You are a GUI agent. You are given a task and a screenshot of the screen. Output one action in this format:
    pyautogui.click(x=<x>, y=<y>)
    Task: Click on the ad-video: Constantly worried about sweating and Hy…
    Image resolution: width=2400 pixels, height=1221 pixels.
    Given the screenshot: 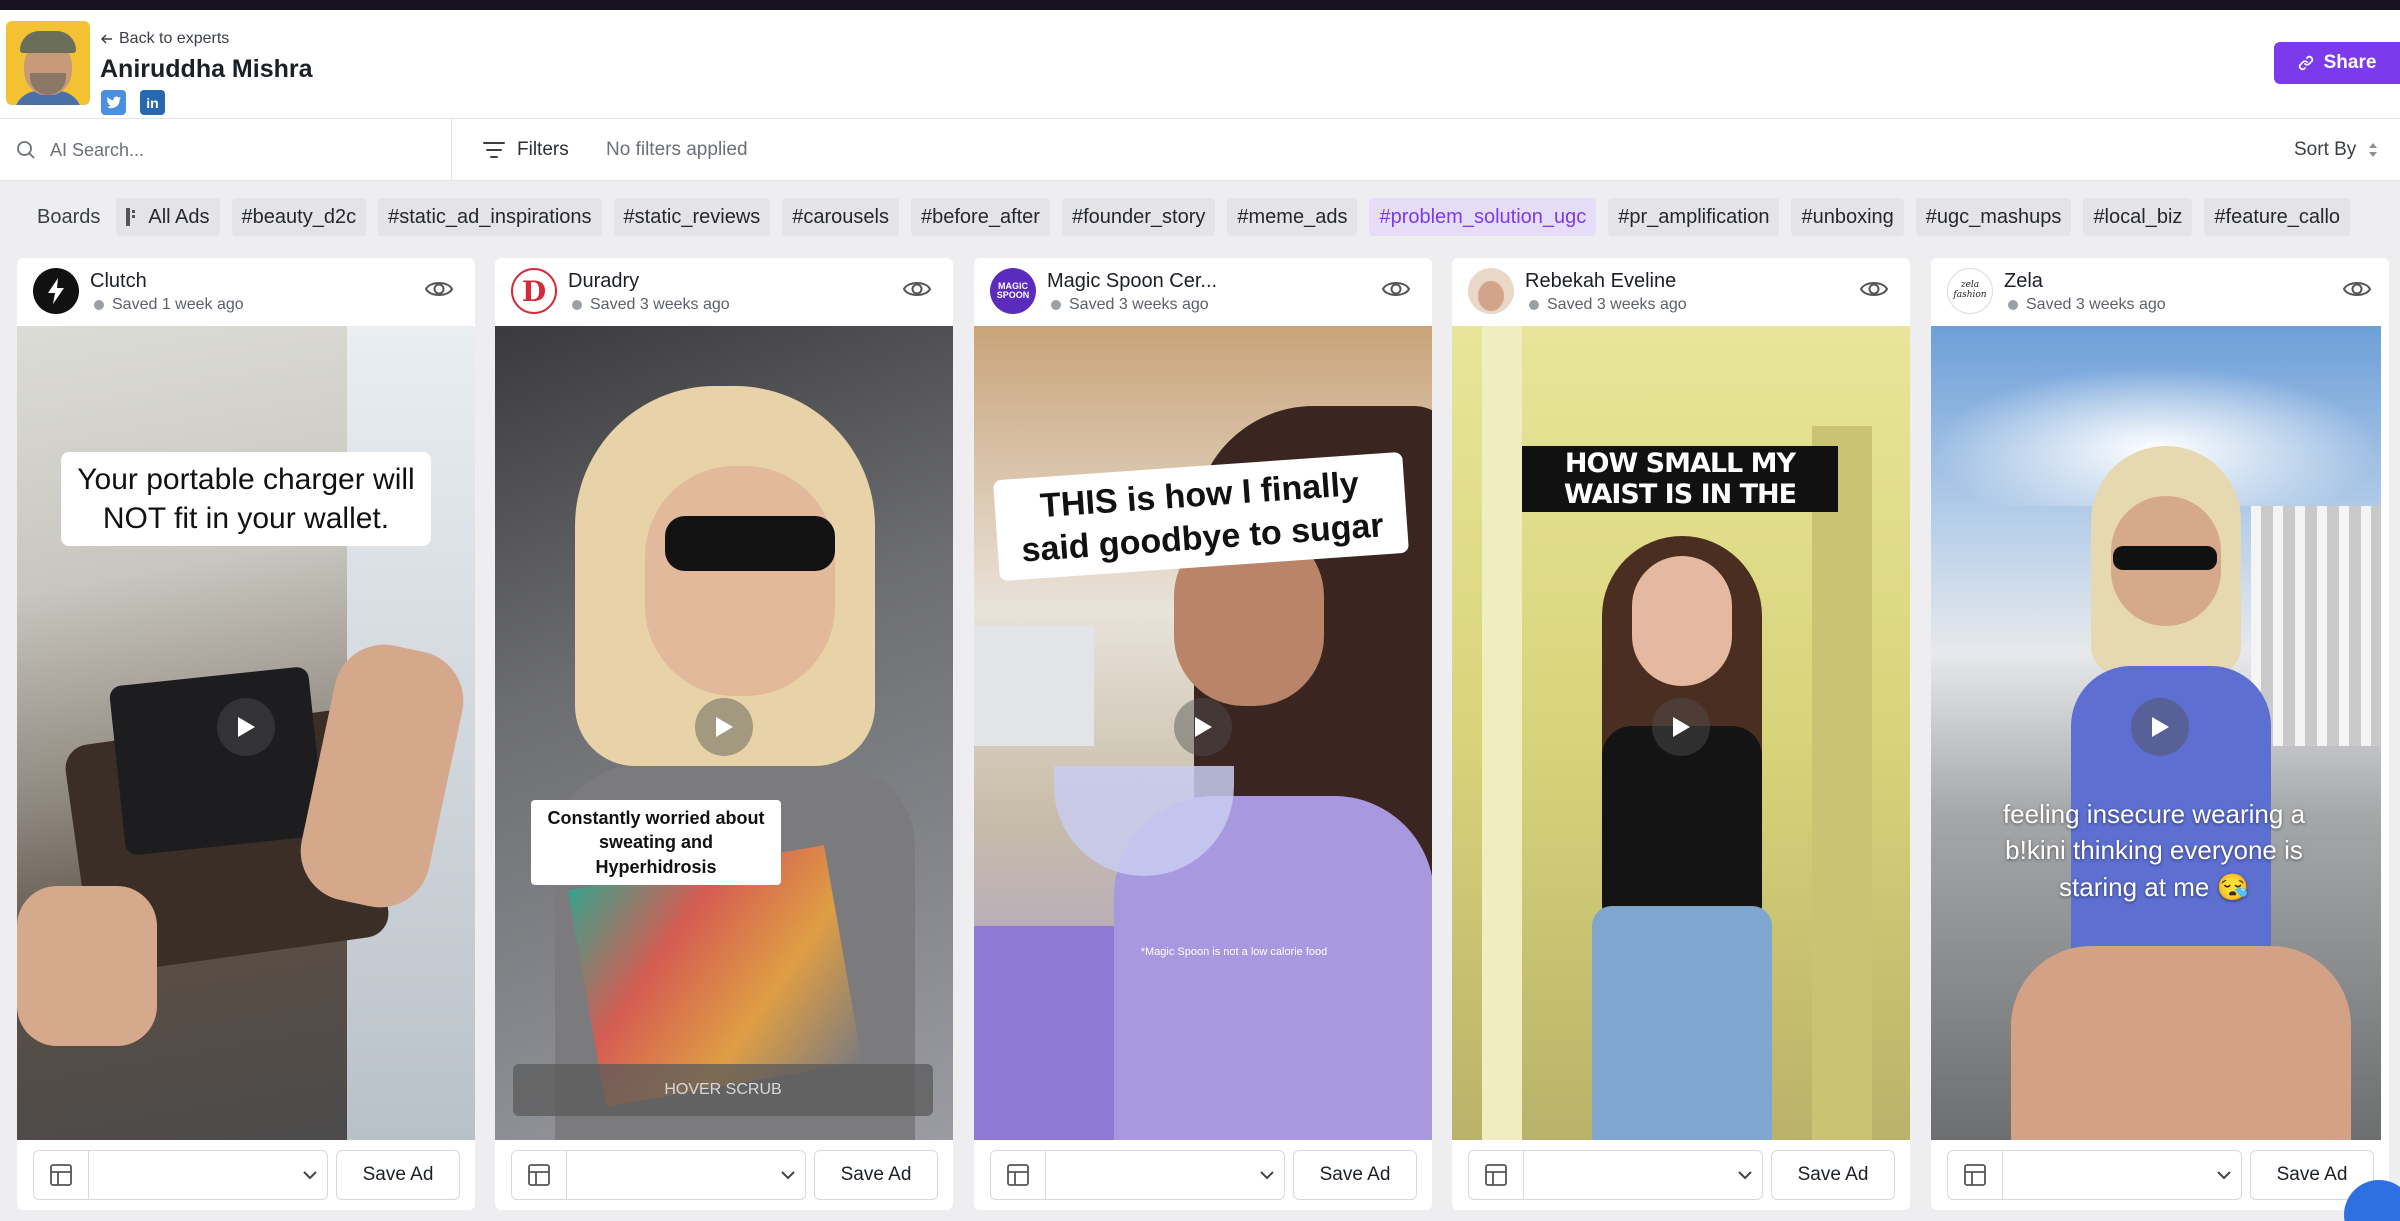 What is the action you would take?
    pyautogui.click(x=724, y=733)
    